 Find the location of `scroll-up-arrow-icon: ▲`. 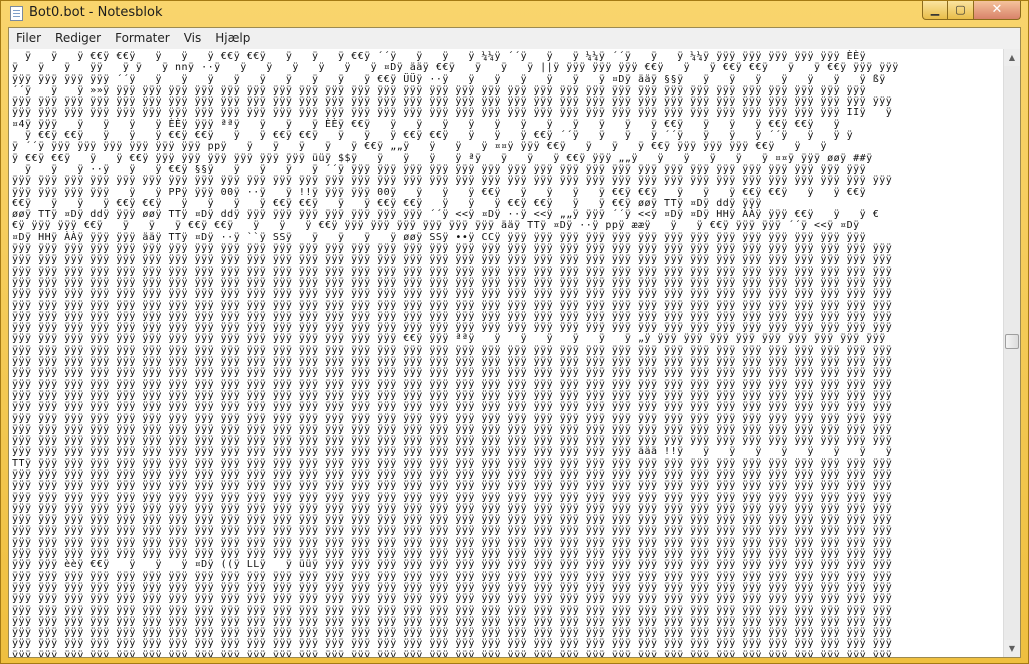

scroll-up-arrow-icon: ▲ is located at coordinates (1012, 57).